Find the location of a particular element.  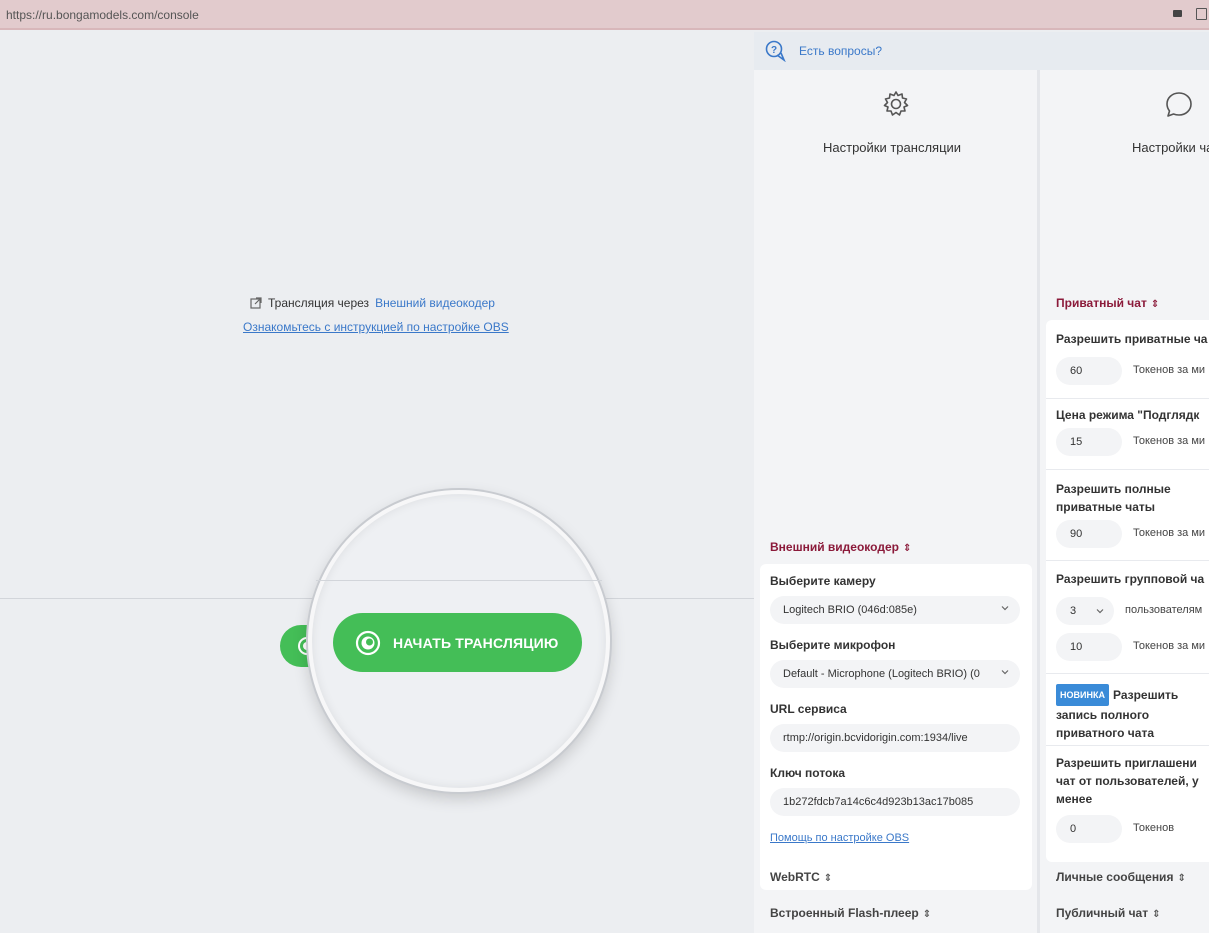

chat-bubble-icon is located at coordinates (1179, 105).